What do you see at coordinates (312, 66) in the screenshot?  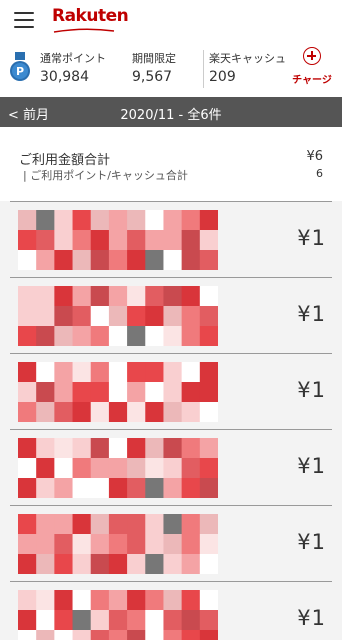 I see `charge-button: チャージ` at bounding box center [312, 66].